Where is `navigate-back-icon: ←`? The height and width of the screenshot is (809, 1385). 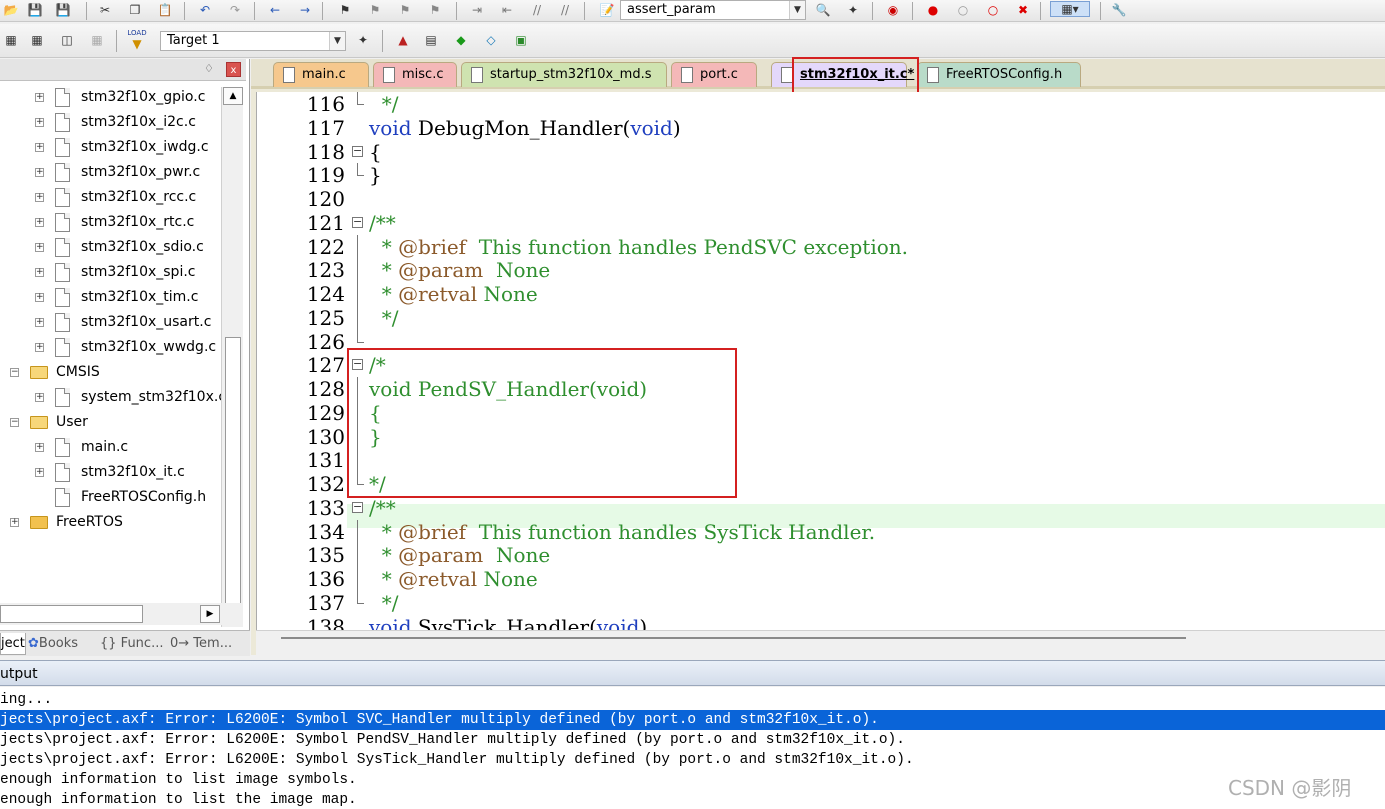
navigate-back-icon: ← is located at coordinates (275, 10).